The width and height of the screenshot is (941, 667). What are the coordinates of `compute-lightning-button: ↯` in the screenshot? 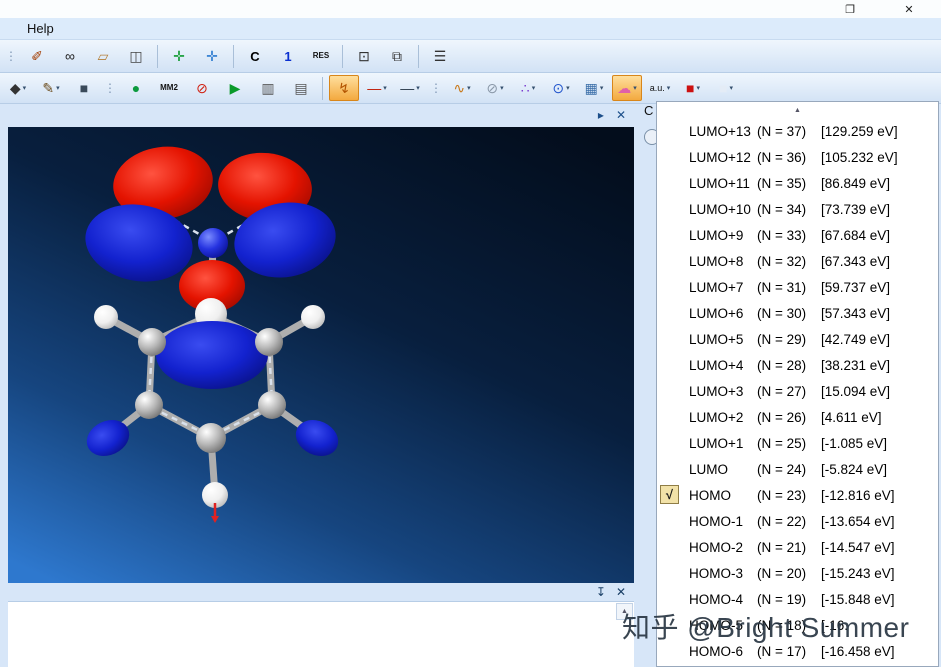 It's located at (344, 88).